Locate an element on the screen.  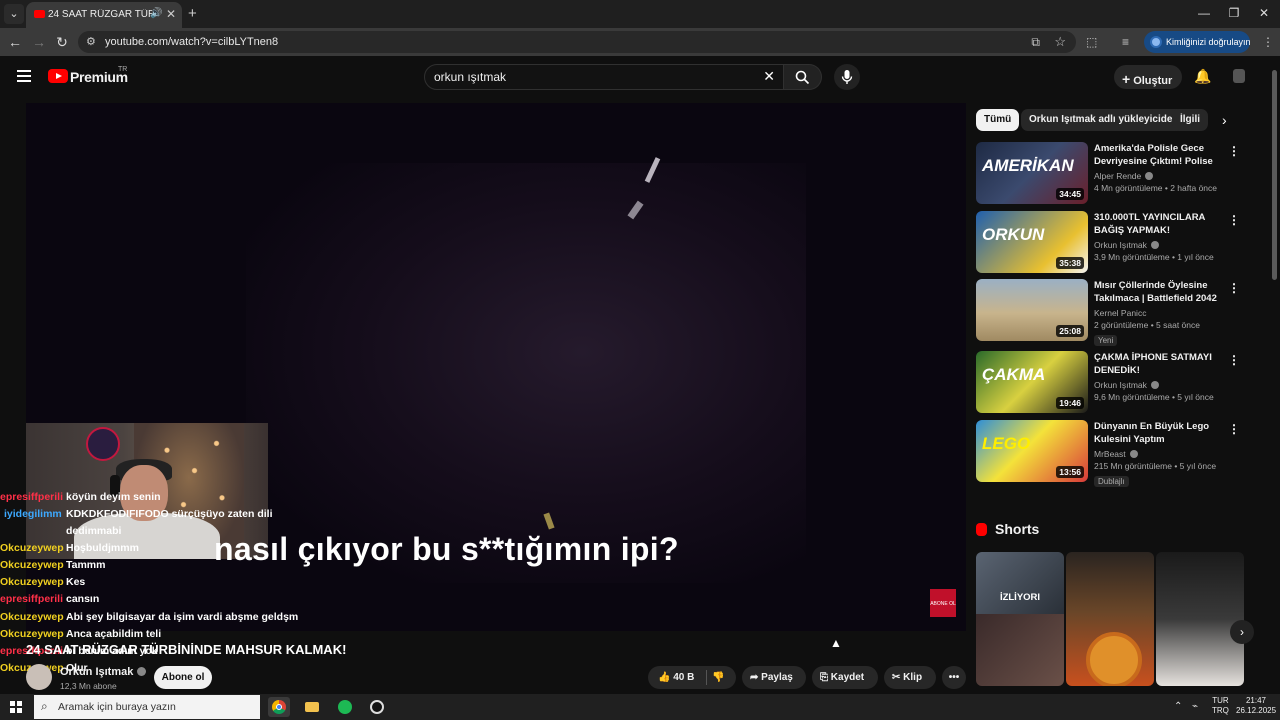
voice-search-button is located at coordinates (847, 77).